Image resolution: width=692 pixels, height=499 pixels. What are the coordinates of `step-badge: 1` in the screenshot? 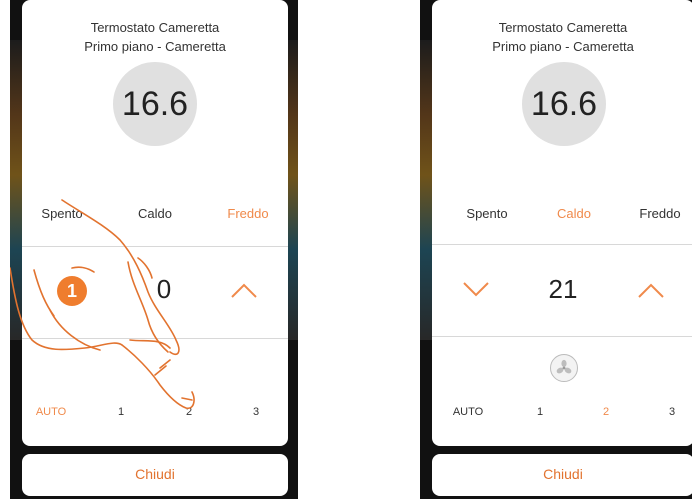 It's located at (72, 291).